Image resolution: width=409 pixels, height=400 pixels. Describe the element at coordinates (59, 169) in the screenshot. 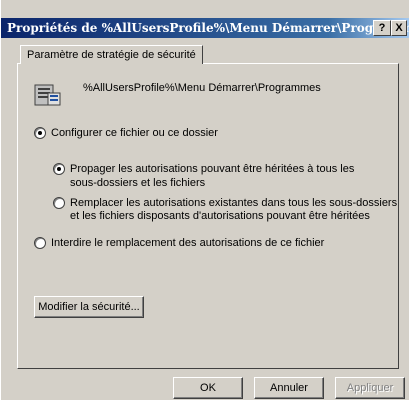

I see `propagate-radio` at that location.